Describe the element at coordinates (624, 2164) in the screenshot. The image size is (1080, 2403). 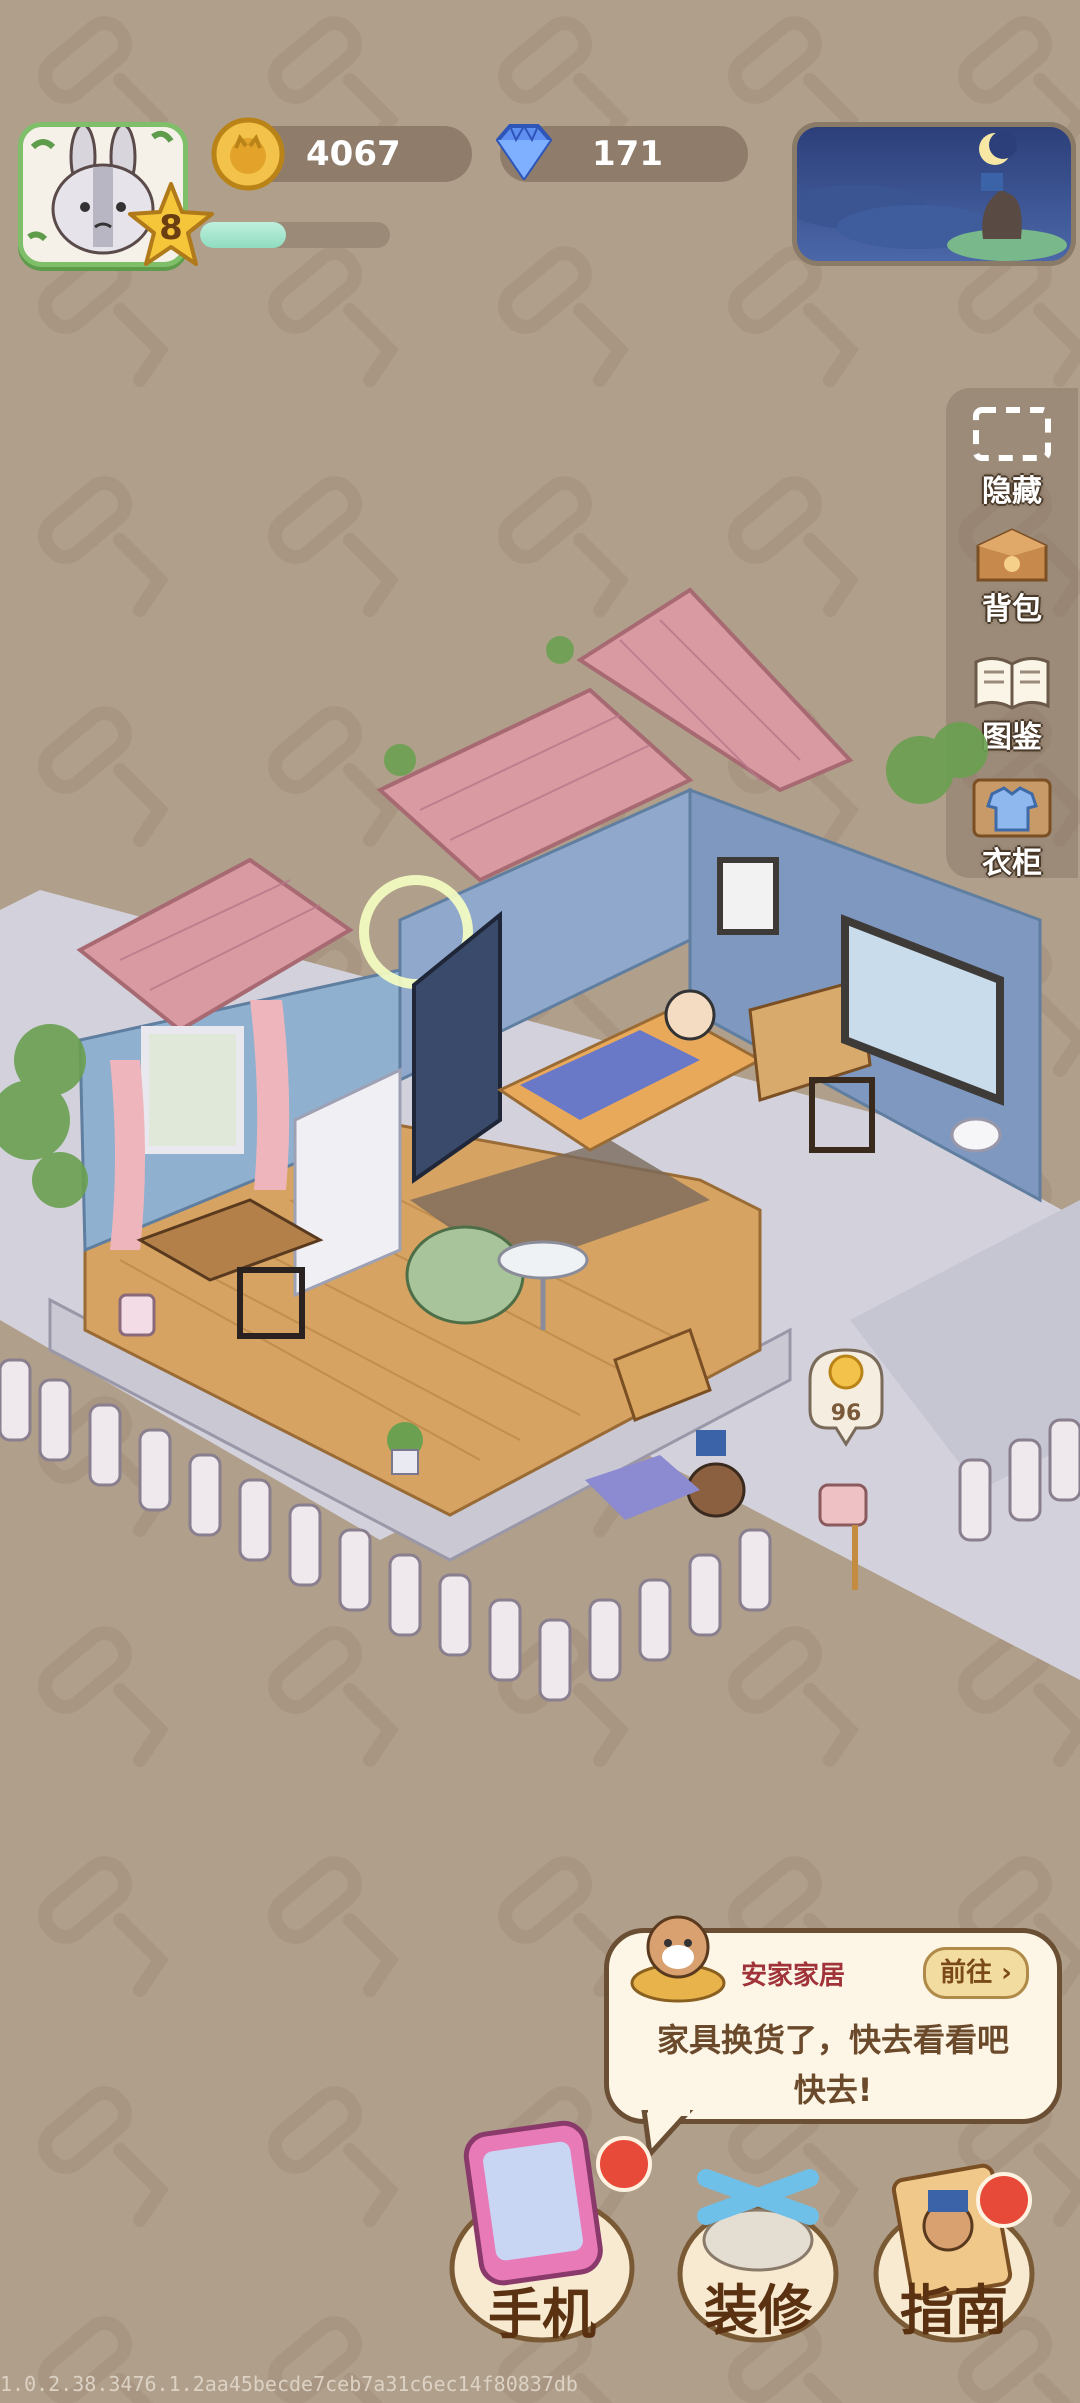
I see `phone-notification-dot` at that location.